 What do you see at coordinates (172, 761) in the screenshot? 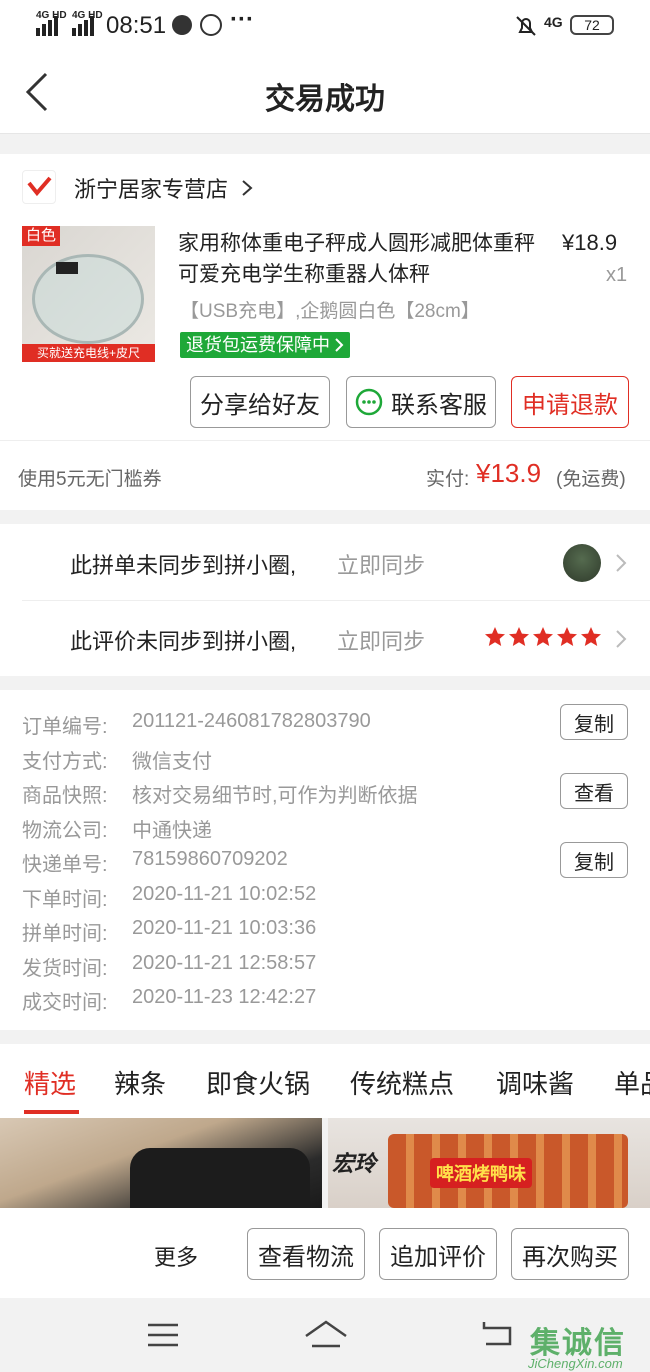
I see `detail-value: 微信支付` at bounding box center [172, 761].